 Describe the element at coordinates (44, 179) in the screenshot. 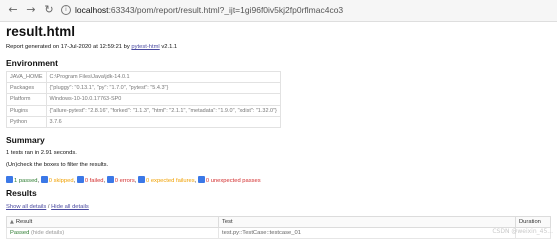

I see `skipped-checkbox` at that location.